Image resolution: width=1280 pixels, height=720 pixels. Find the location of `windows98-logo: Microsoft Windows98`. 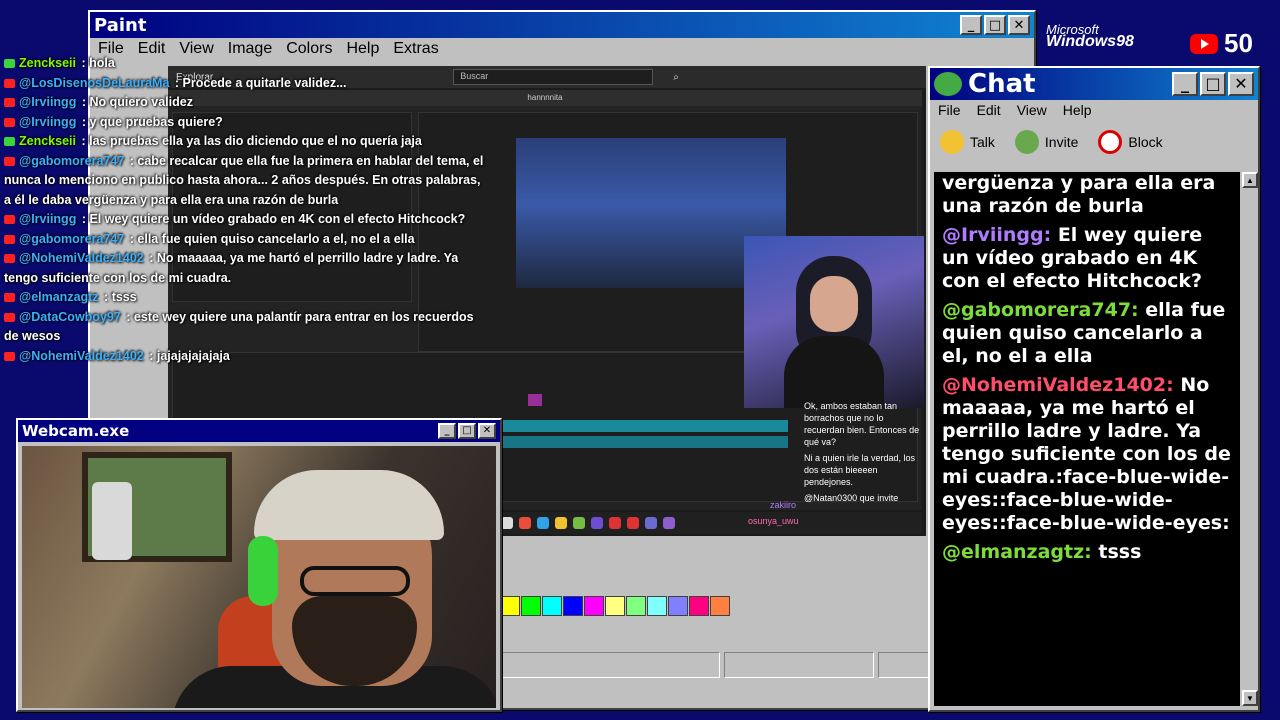

windows98-logo: Microsoft Windows98 is located at coordinates (1090, 36).